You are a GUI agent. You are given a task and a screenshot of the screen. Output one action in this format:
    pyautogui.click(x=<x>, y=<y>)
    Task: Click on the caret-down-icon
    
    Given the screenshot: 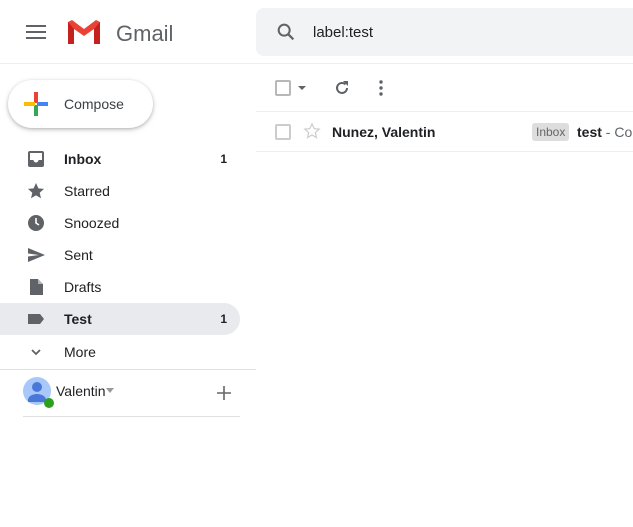 What is the action you would take?
    pyautogui.click(x=110, y=390)
    